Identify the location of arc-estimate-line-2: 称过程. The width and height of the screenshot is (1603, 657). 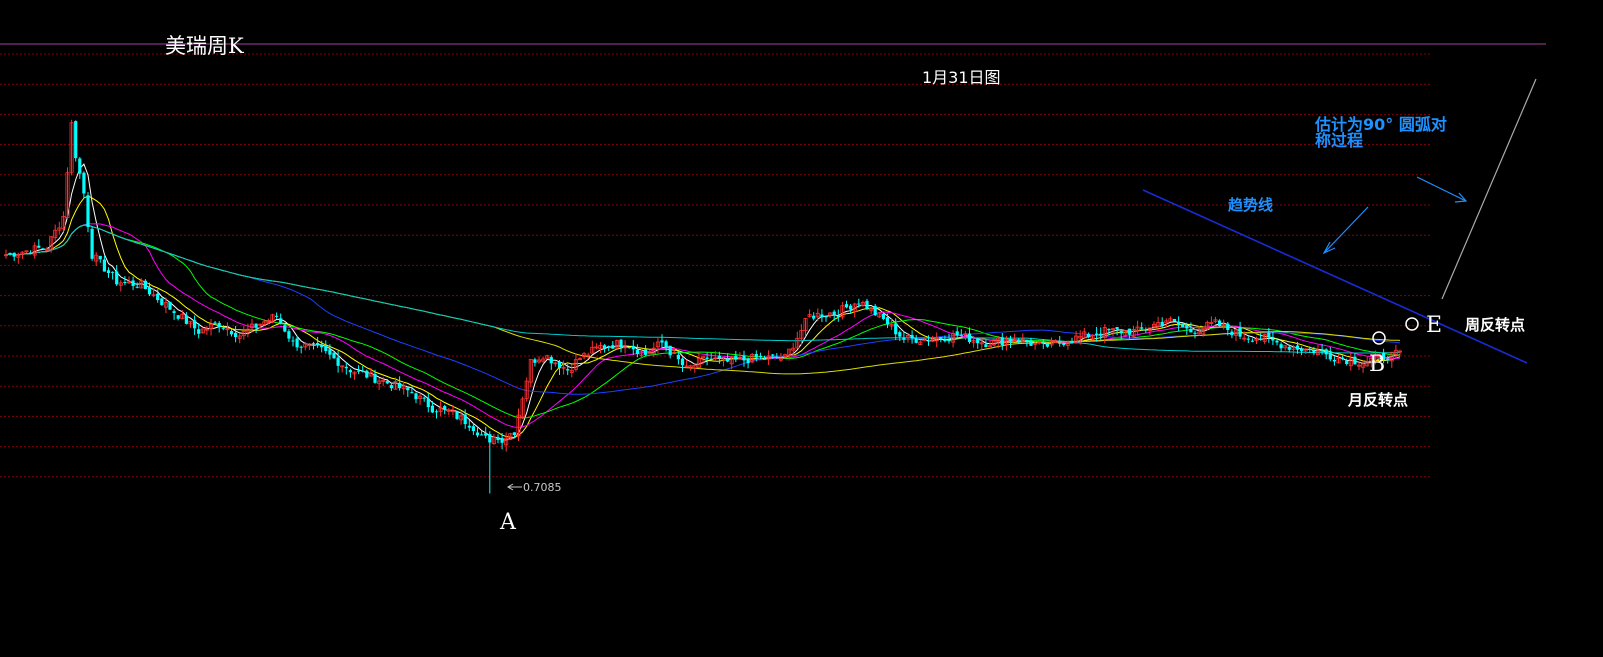
(1339, 140).